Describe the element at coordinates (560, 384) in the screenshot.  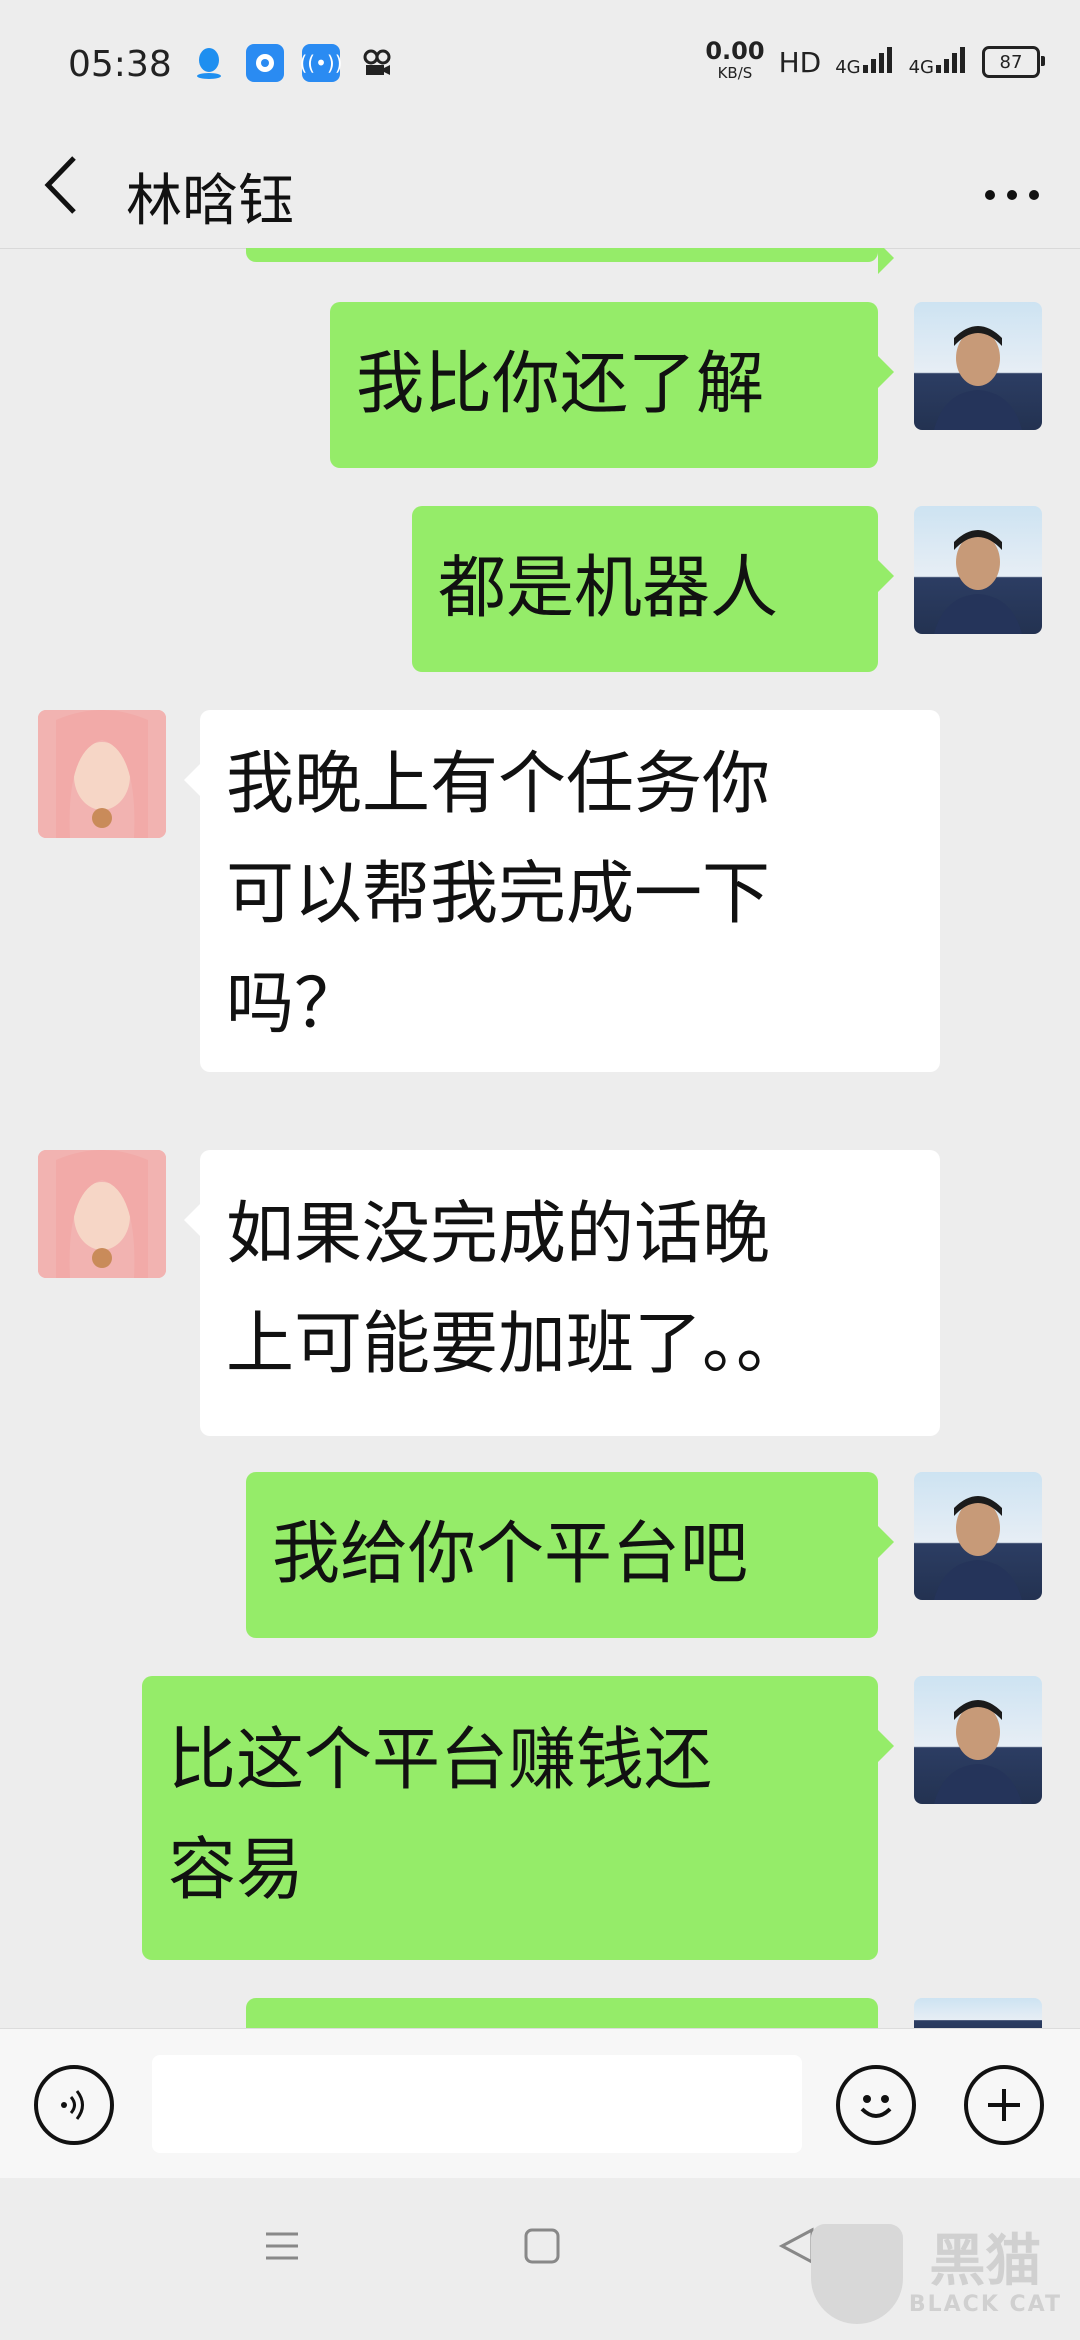
I see `message-text: 我比你还了解` at that location.